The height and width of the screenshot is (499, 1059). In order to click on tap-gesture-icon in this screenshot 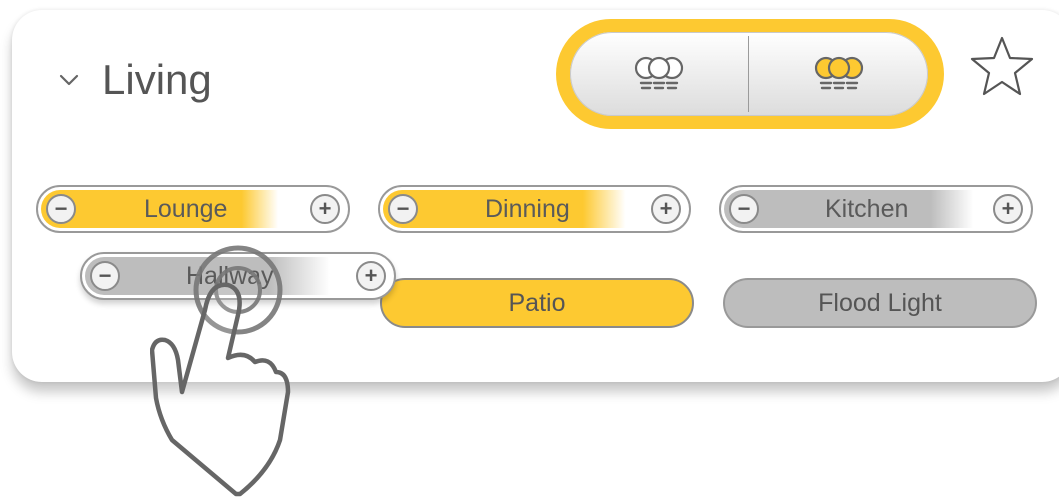, I will do `click(220, 371)`.